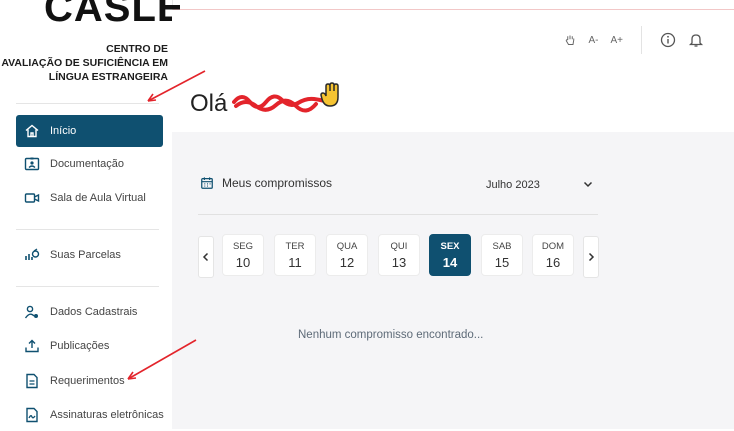 This screenshot has height=431, width=734. Describe the element at coordinates (570, 40) in the screenshot. I see `hand-icon` at that location.